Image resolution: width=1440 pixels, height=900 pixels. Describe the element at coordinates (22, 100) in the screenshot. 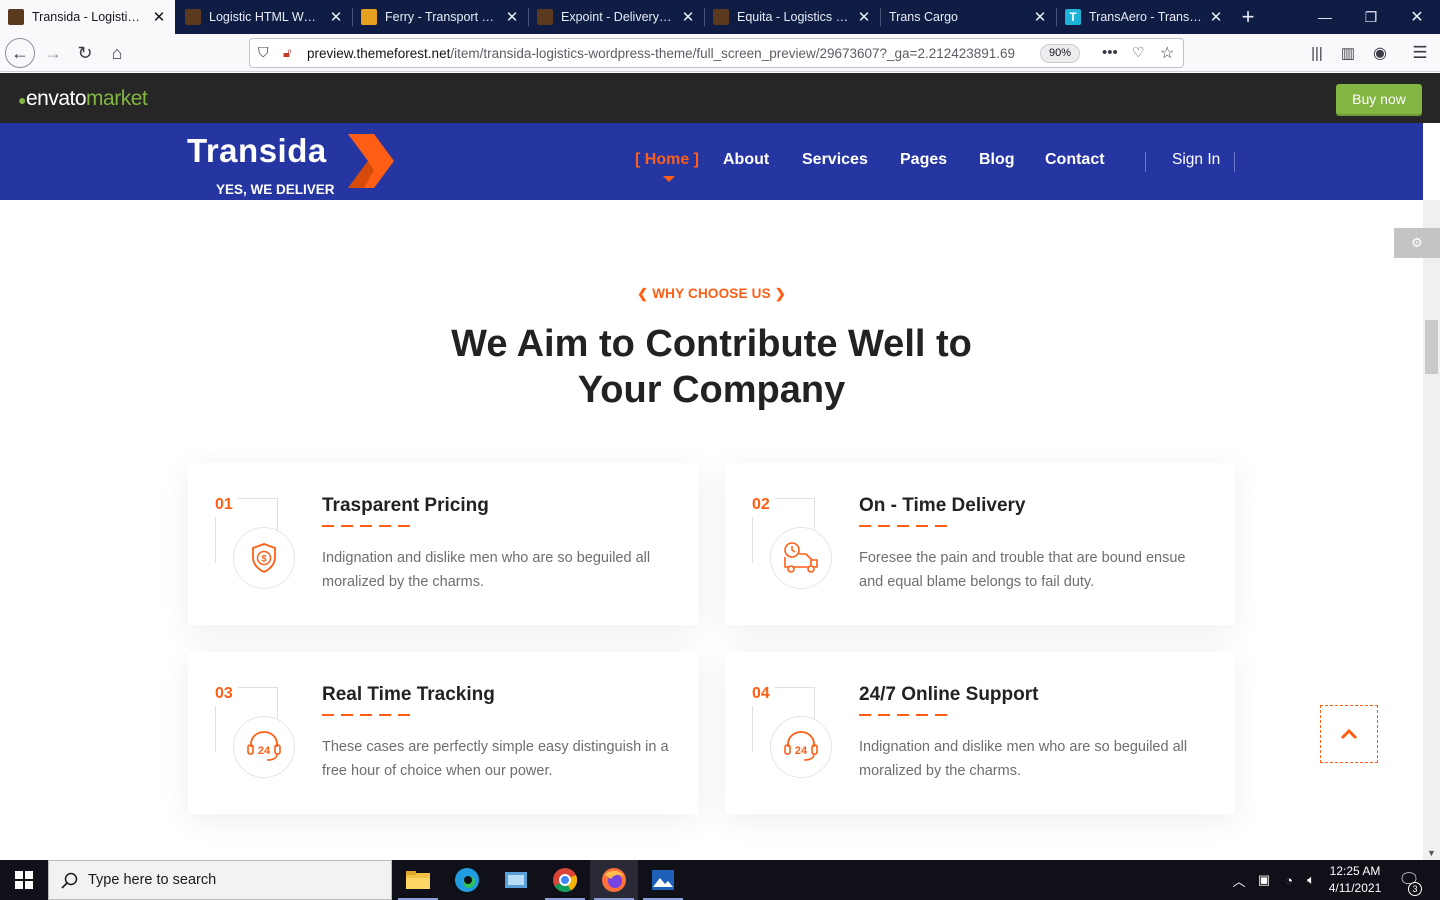

I see `leaf-icon: ●` at that location.